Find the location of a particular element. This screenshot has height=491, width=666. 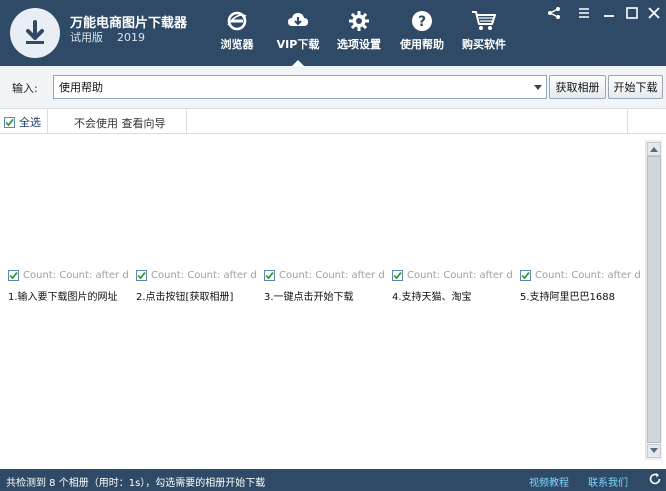

edition-year: 2019 is located at coordinates (131, 37).